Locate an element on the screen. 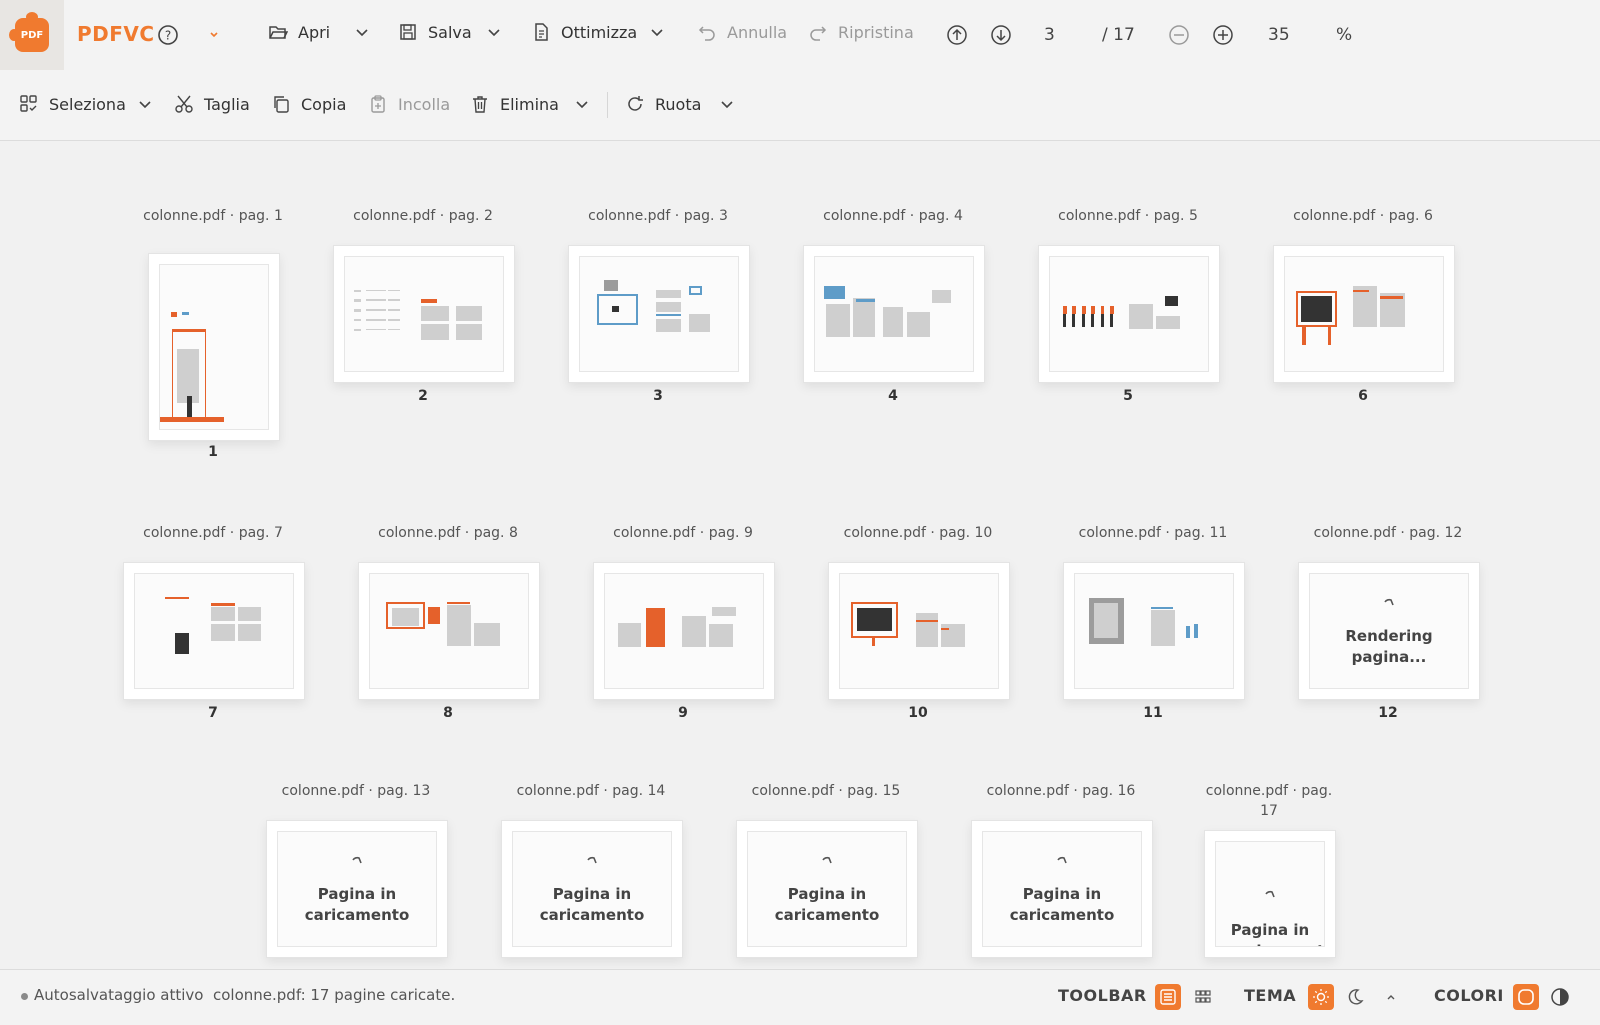  toolbar-grid-mode-button is located at coordinates (1203, 997).